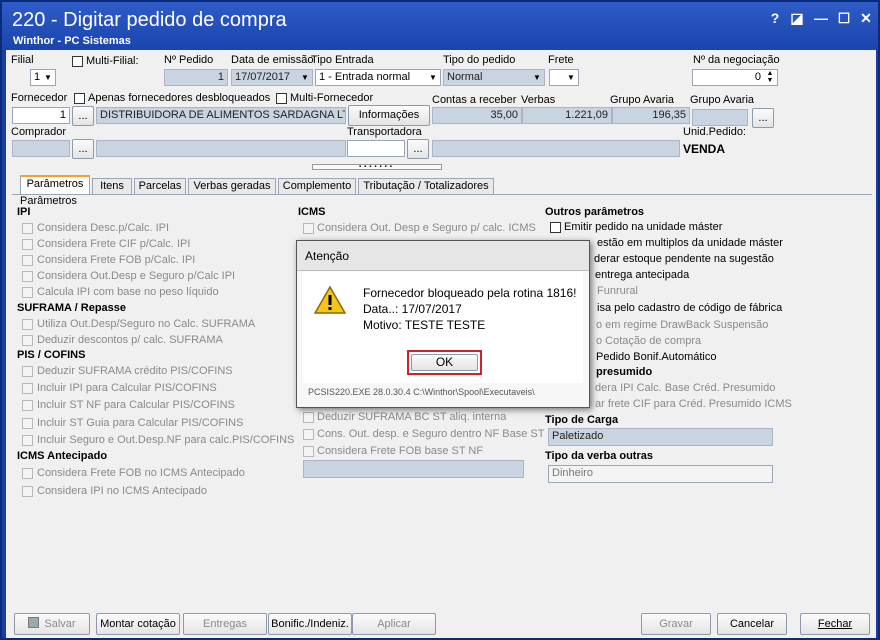  Describe the element at coordinates (642, 275) in the screenshot. I see `outros-option-label: entrega antecipada` at that location.